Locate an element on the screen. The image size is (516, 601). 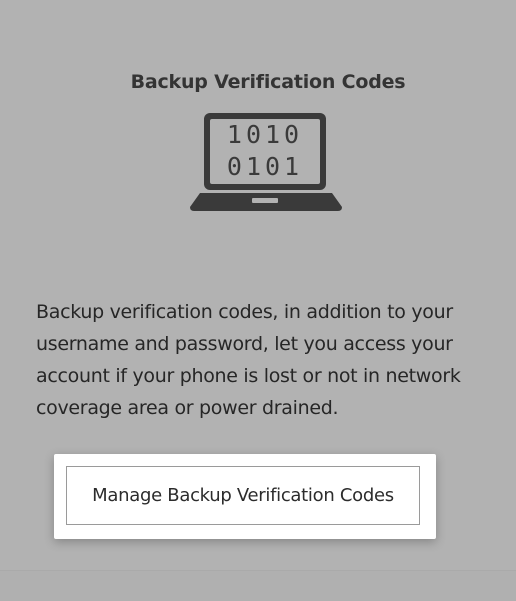
laptop-binary-icon: 1010 0101 is located at coordinates (266, 162).